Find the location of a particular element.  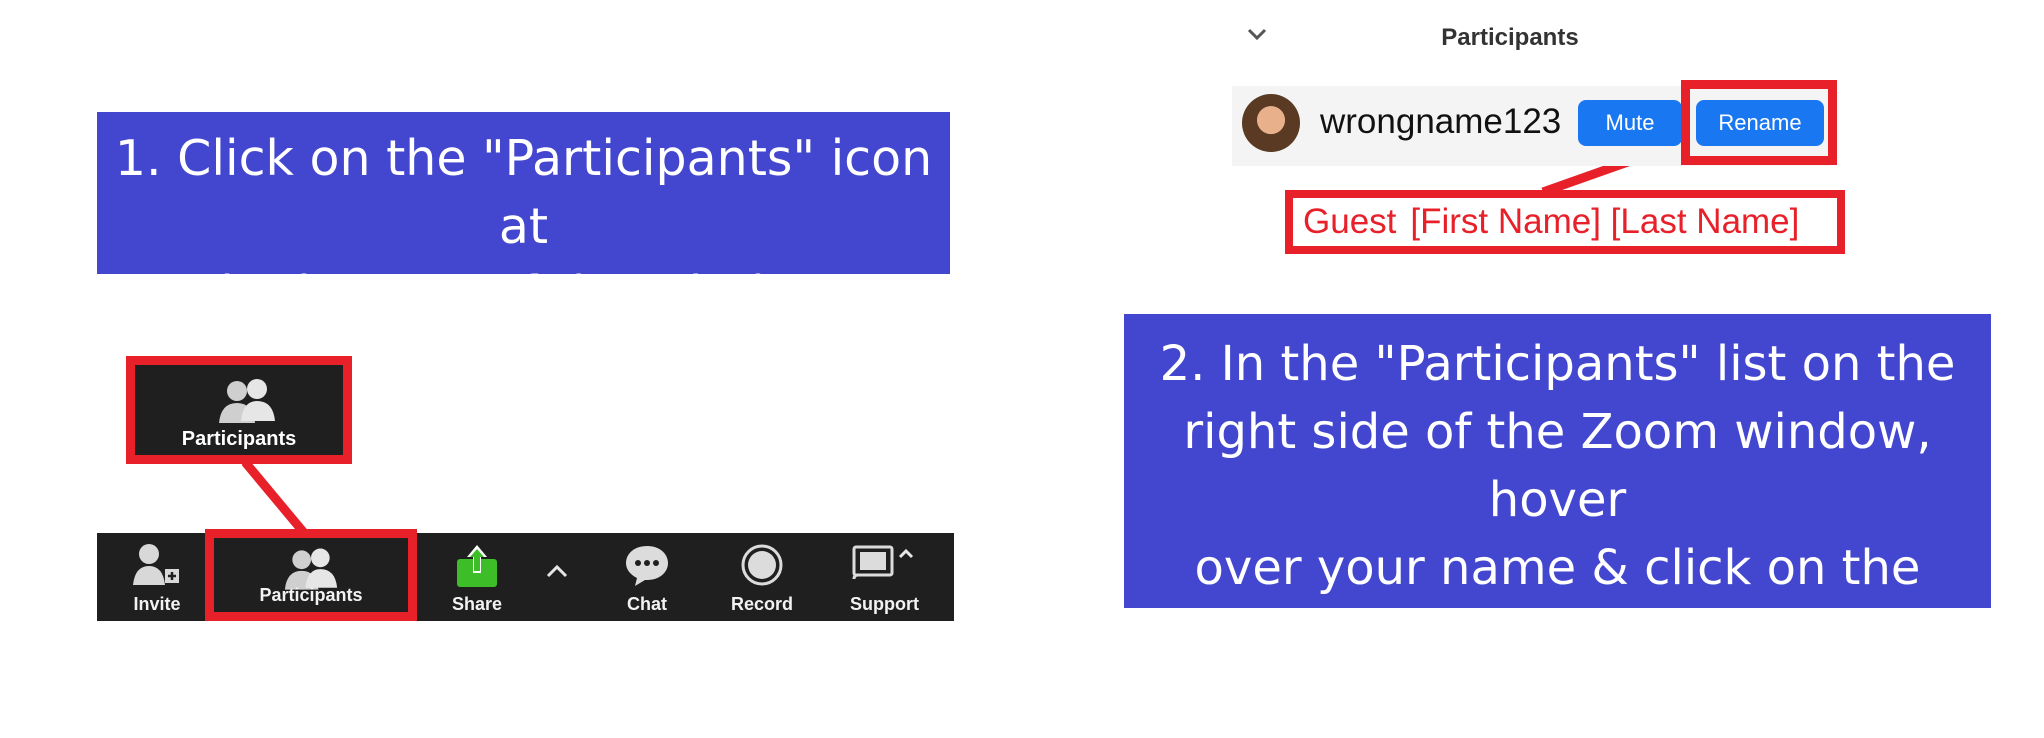

participants-panel-title: Participants is located at coordinates (1510, 37).